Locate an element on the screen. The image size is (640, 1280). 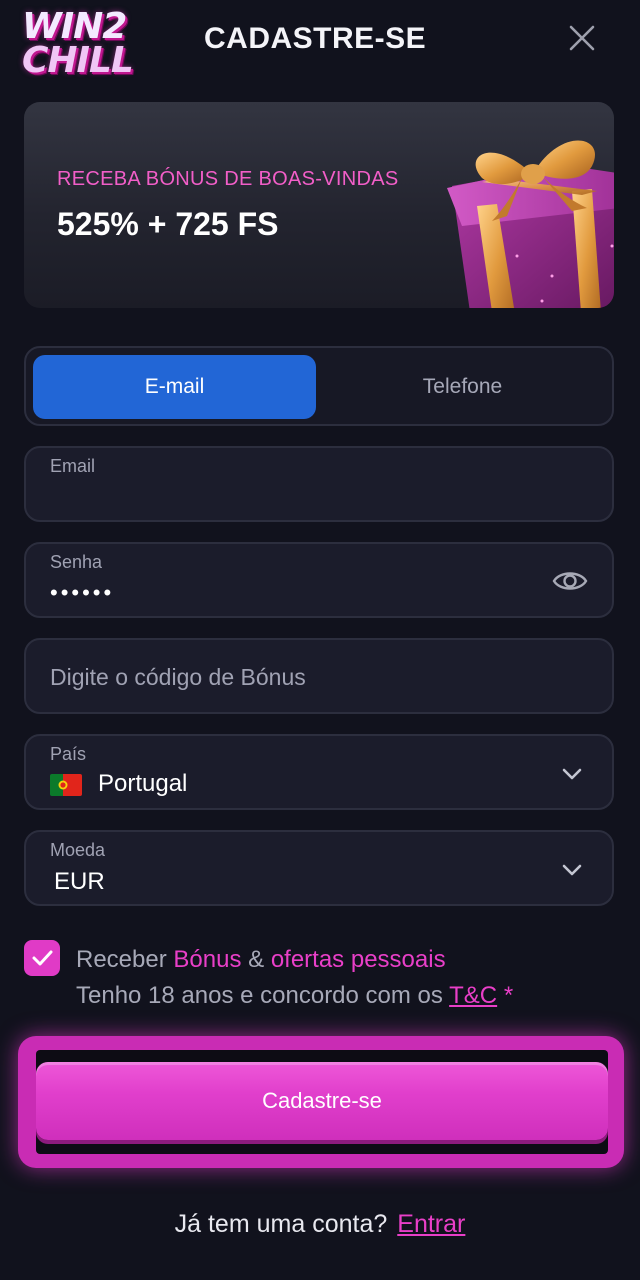
login-question: Já tem uma conta? is located at coordinates (281, 1224).